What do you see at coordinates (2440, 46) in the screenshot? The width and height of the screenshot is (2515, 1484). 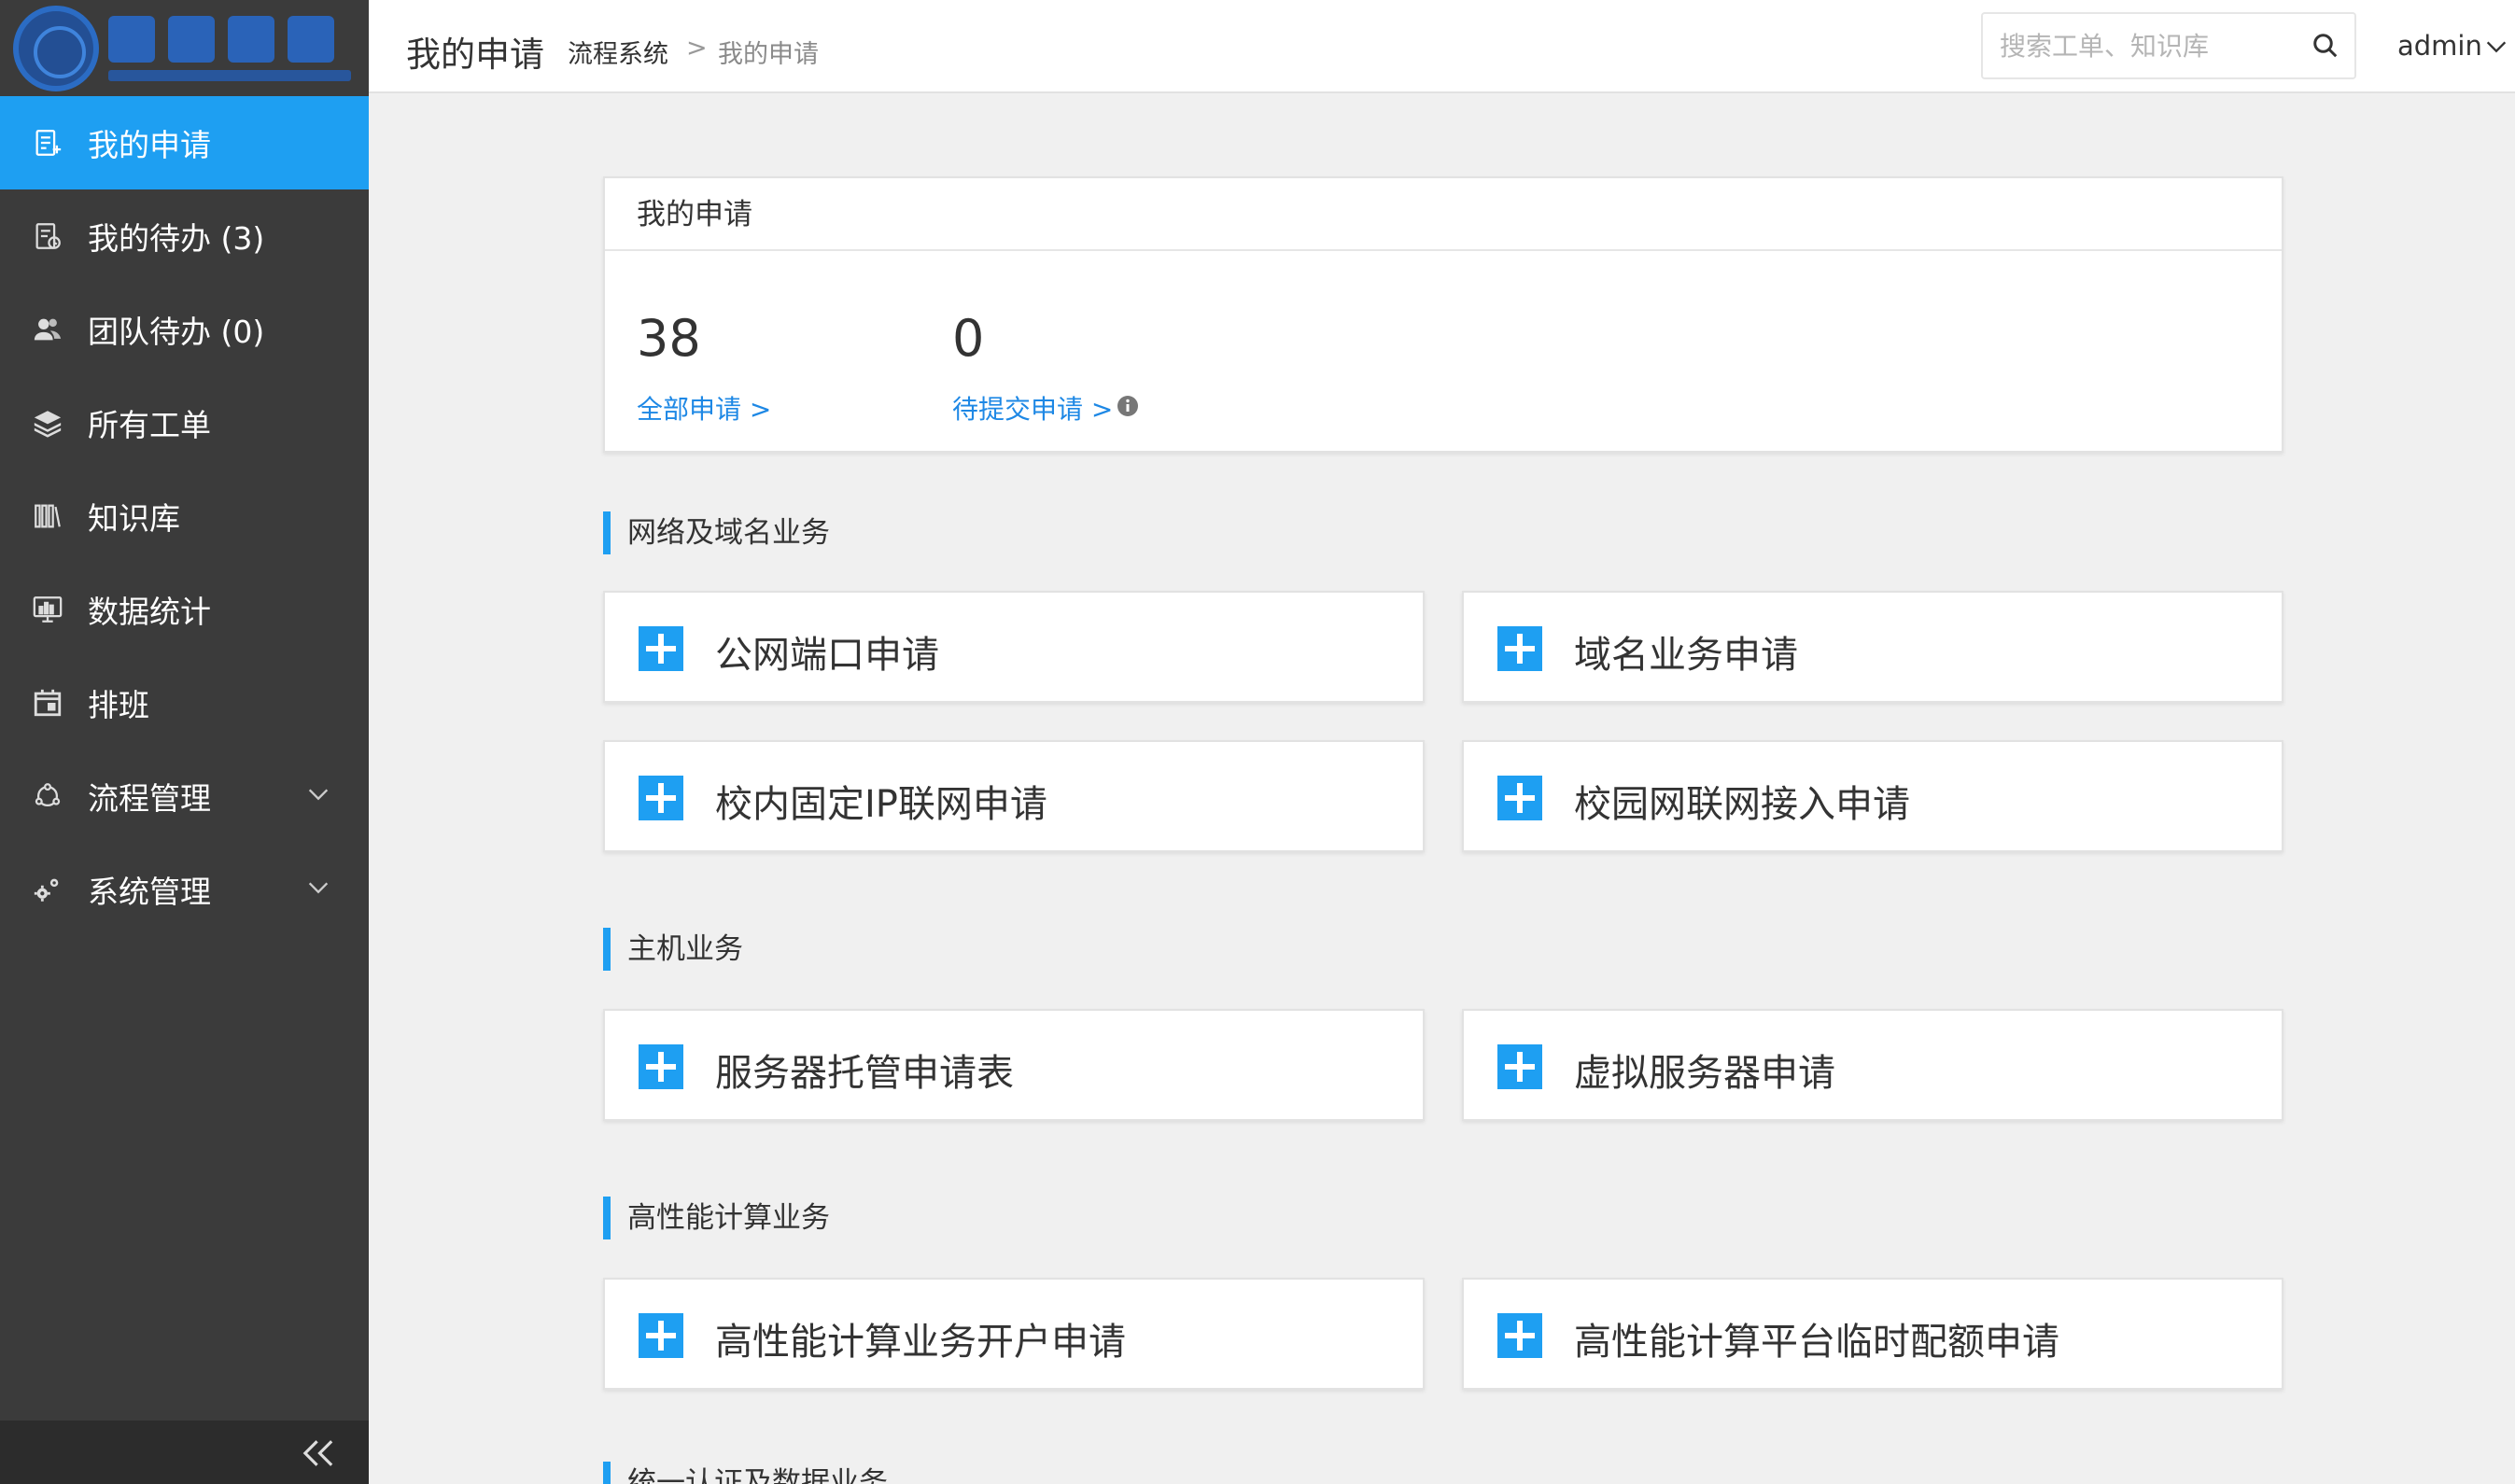 I see `user-menu: admin` at bounding box center [2440, 46].